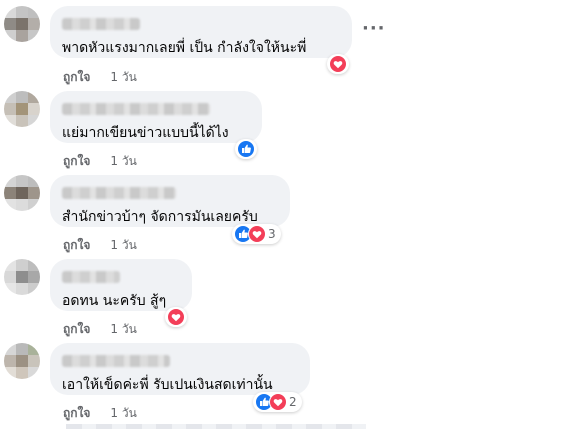 The height and width of the screenshot is (429, 566). What do you see at coordinates (145, 133) in the screenshot?
I see `comment-text: แย่มากเขียนข่าวแบบนี้ได้ไง` at bounding box center [145, 133].